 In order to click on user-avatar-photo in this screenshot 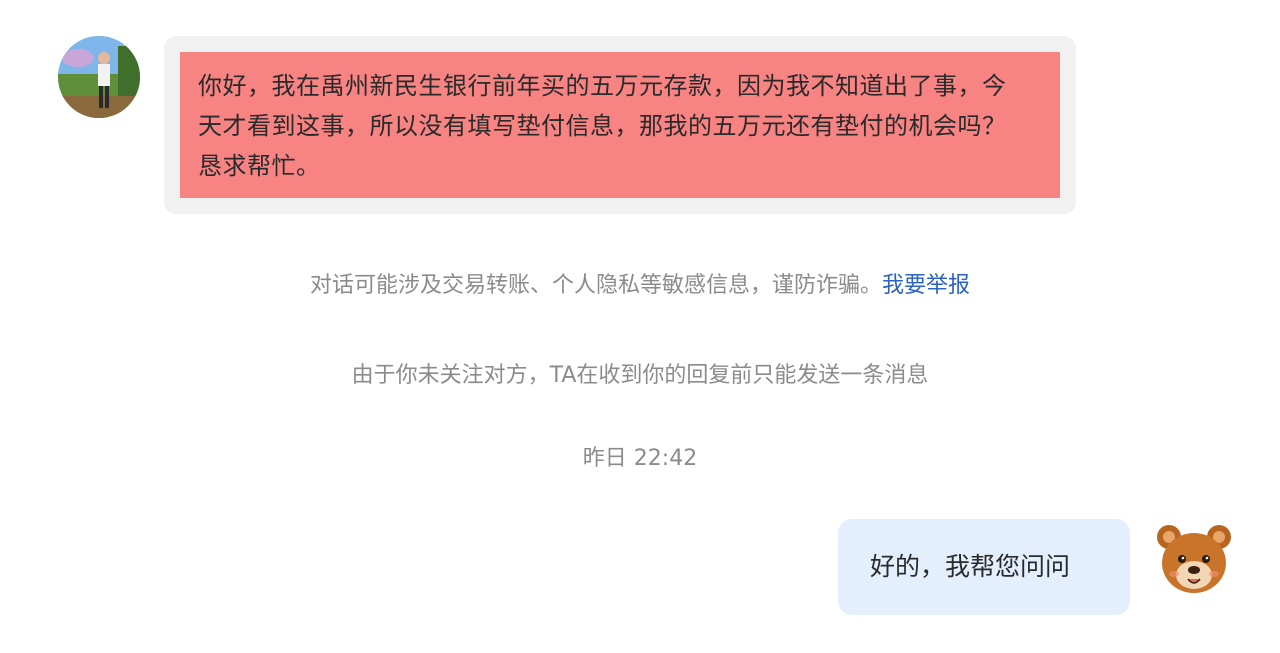, I will do `click(99, 77)`.